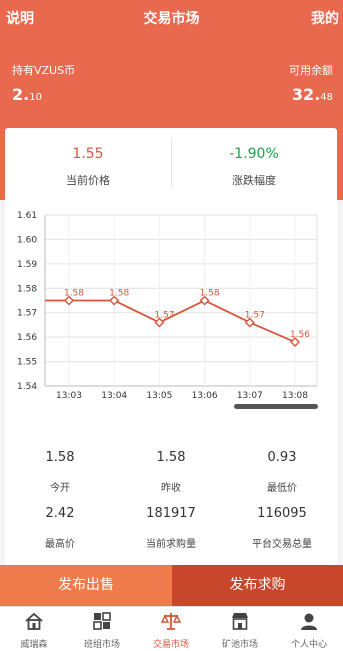  I want to click on top-bar: 交易市场 说明 我的, so click(171, 18).